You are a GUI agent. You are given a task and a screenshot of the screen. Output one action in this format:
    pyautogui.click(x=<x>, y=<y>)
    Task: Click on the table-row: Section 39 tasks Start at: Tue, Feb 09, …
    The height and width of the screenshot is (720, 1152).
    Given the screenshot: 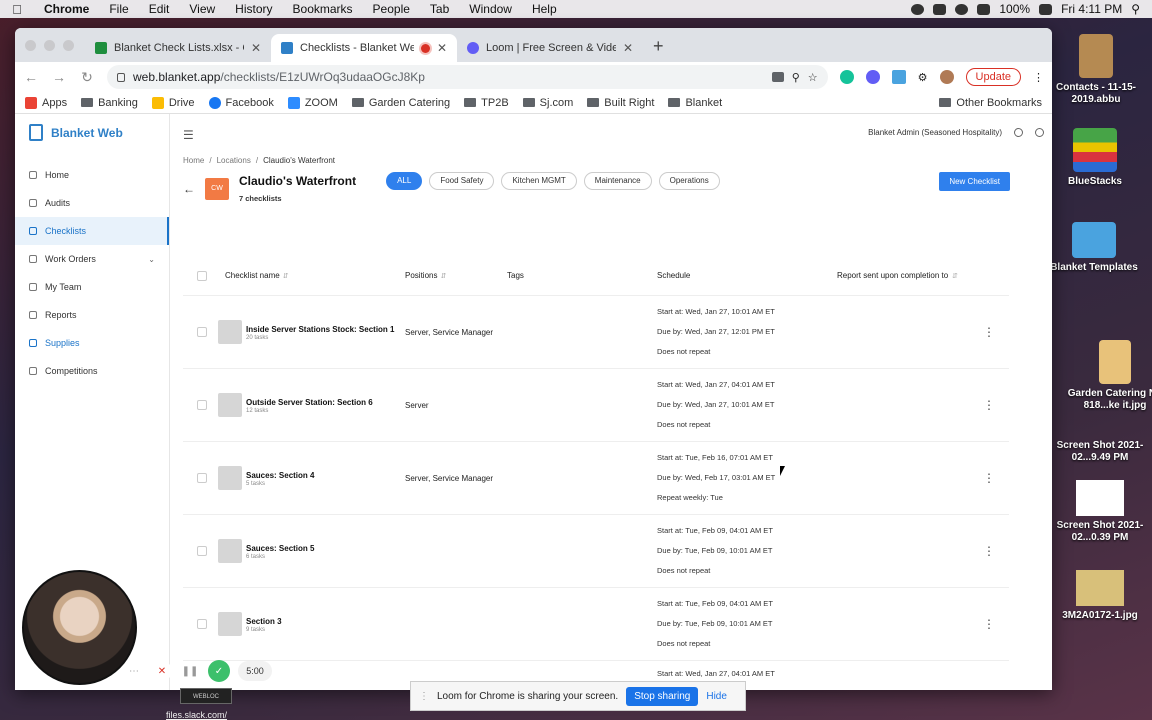 What is the action you would take?
    pyautogui.click(x=596, y=624)
    